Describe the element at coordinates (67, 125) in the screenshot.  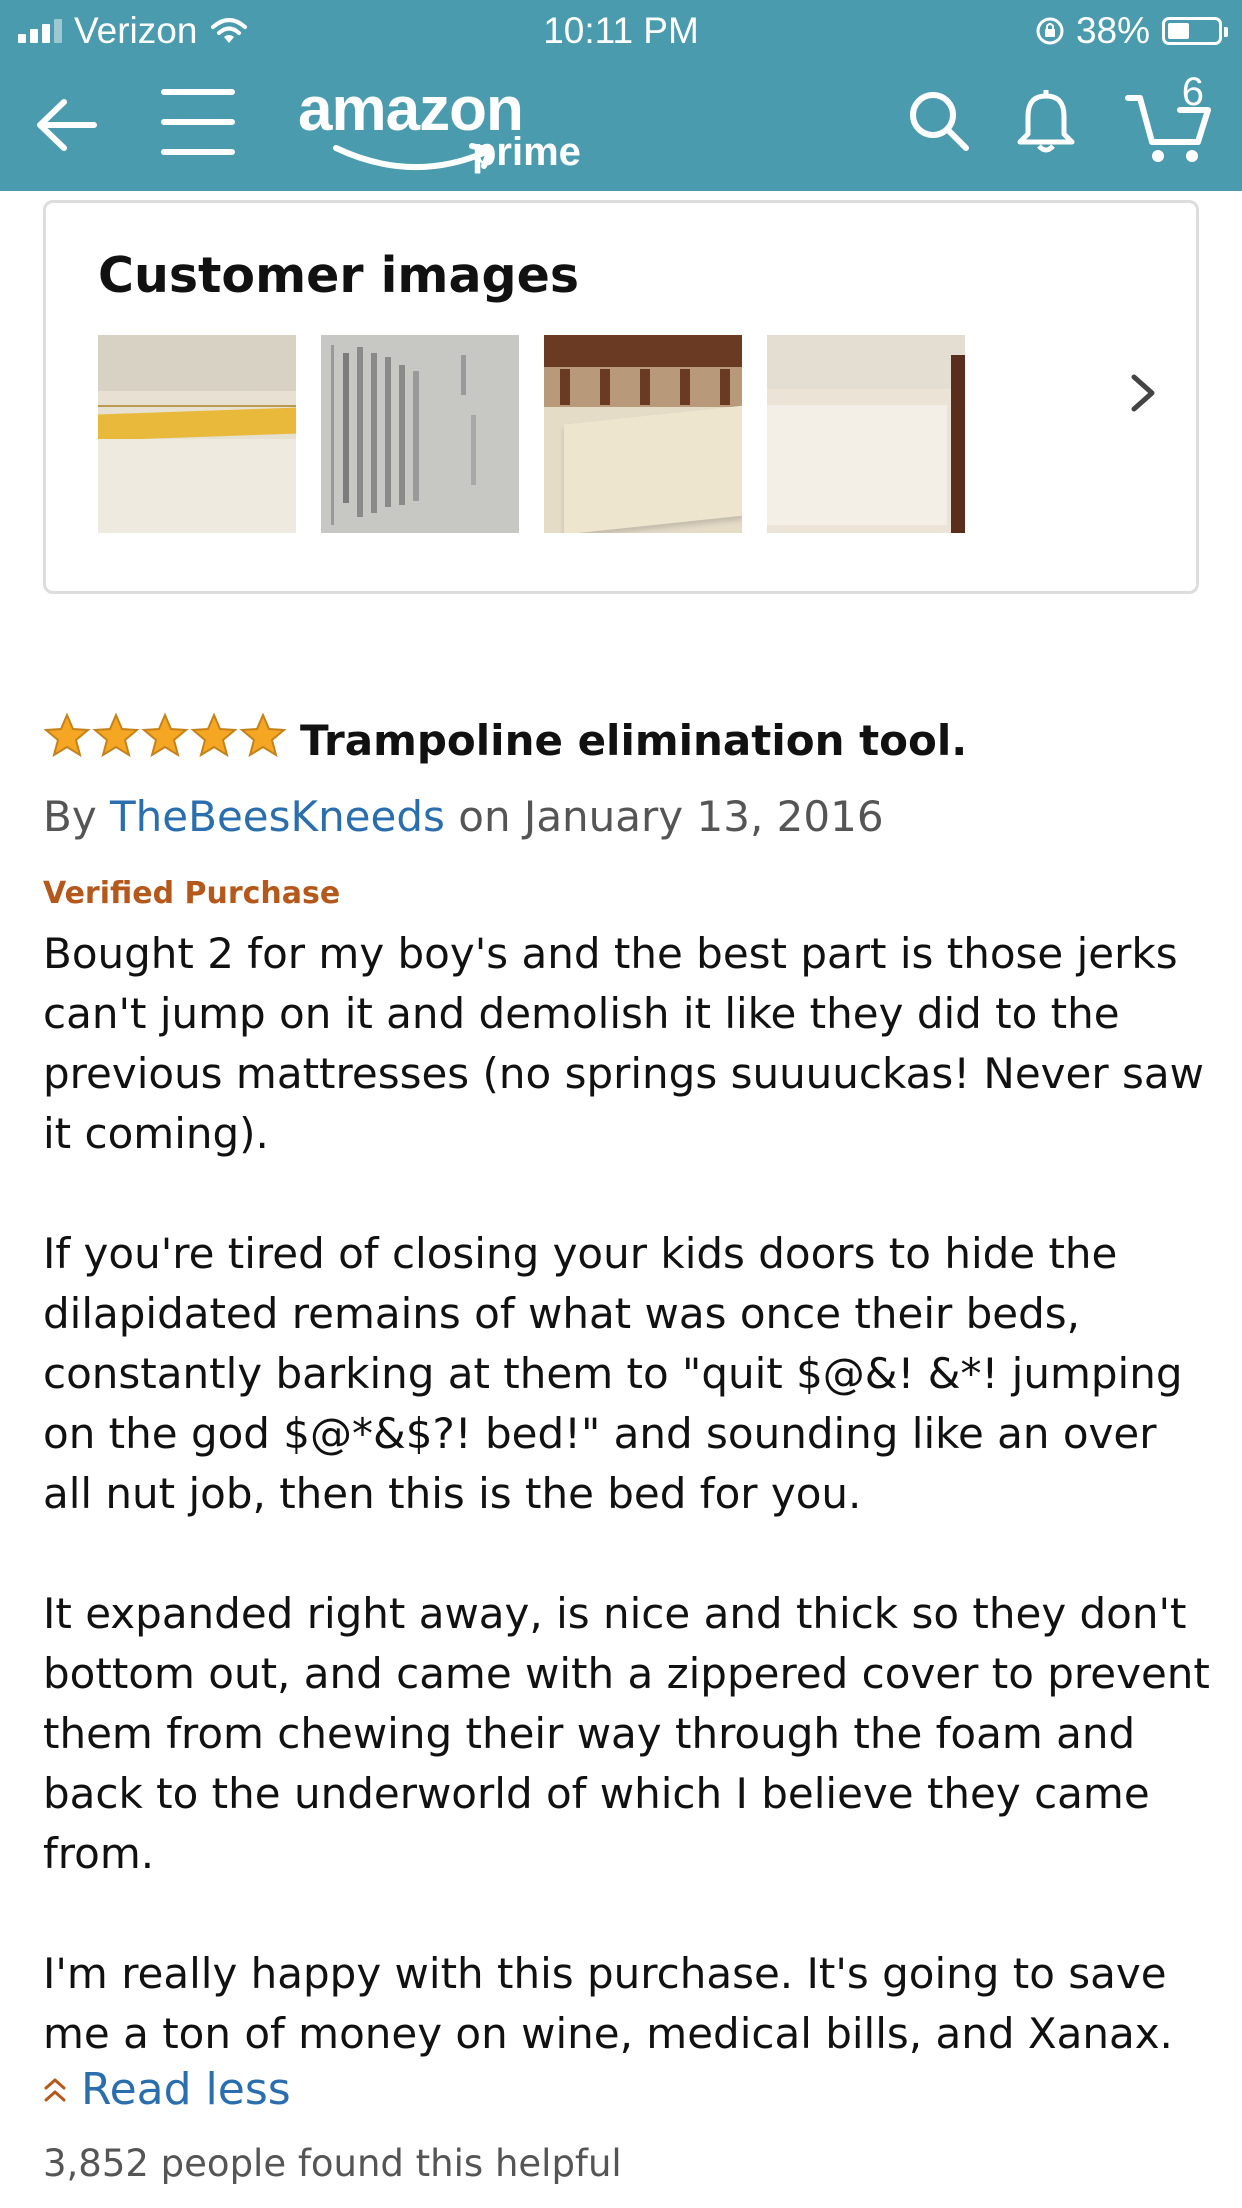
I see `back-arrow-icon` at that location.